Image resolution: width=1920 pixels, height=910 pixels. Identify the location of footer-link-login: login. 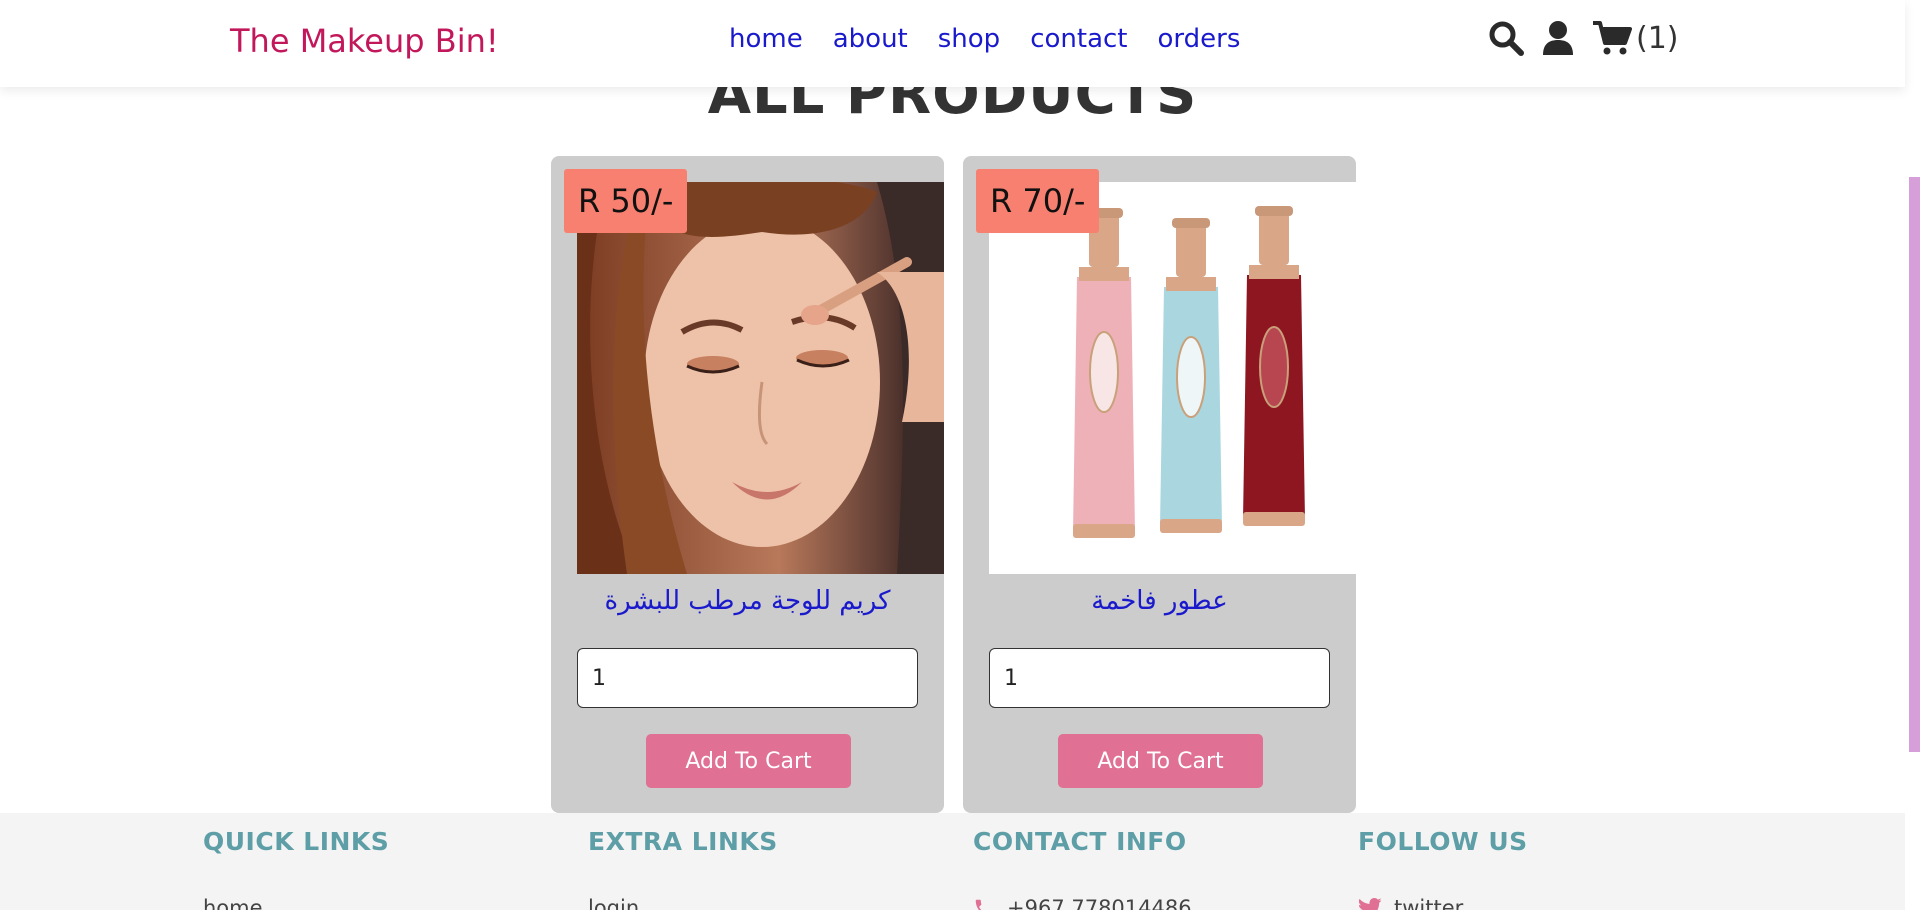
(683, 903).